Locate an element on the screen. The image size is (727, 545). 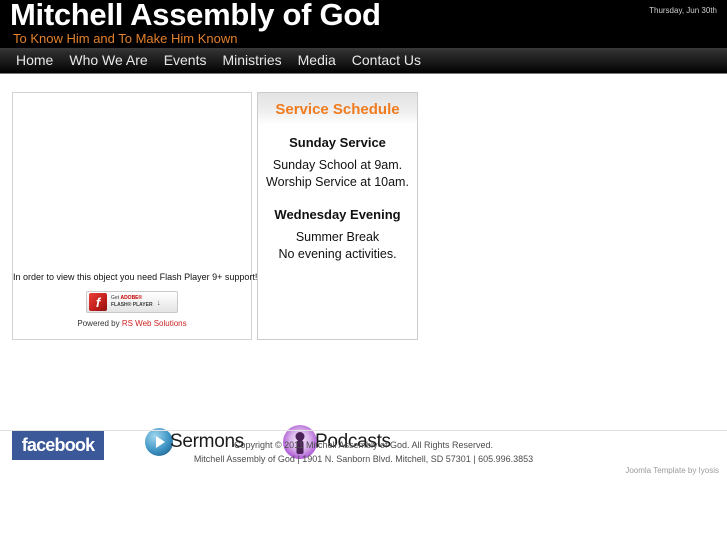
header-date: Thursday, Jun 30th is located at coordinates (683, 10).